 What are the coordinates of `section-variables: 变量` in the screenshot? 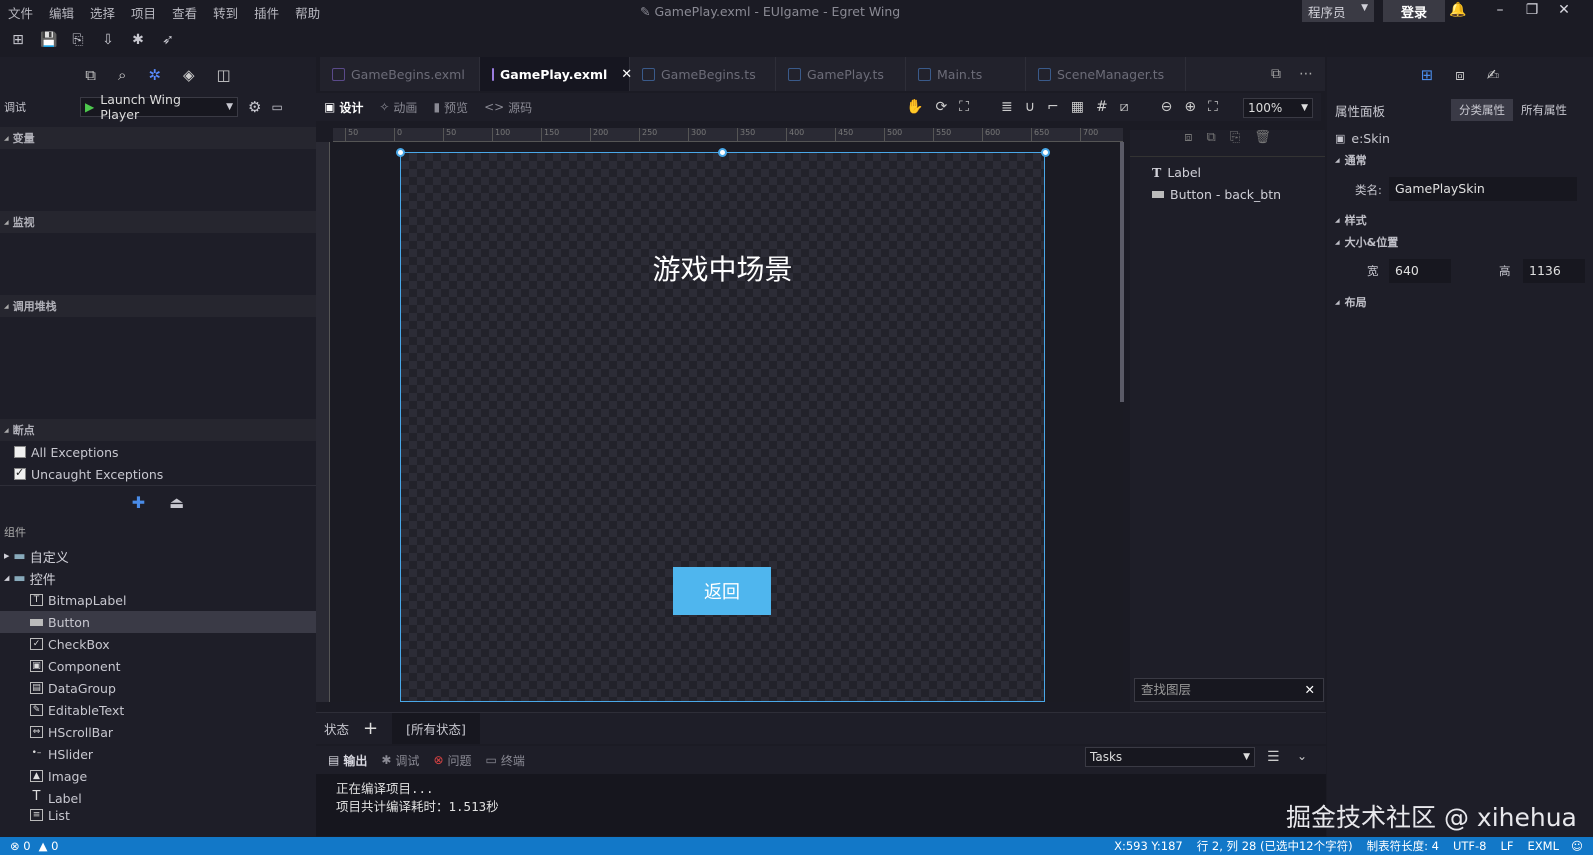 It's located at (158, 138).